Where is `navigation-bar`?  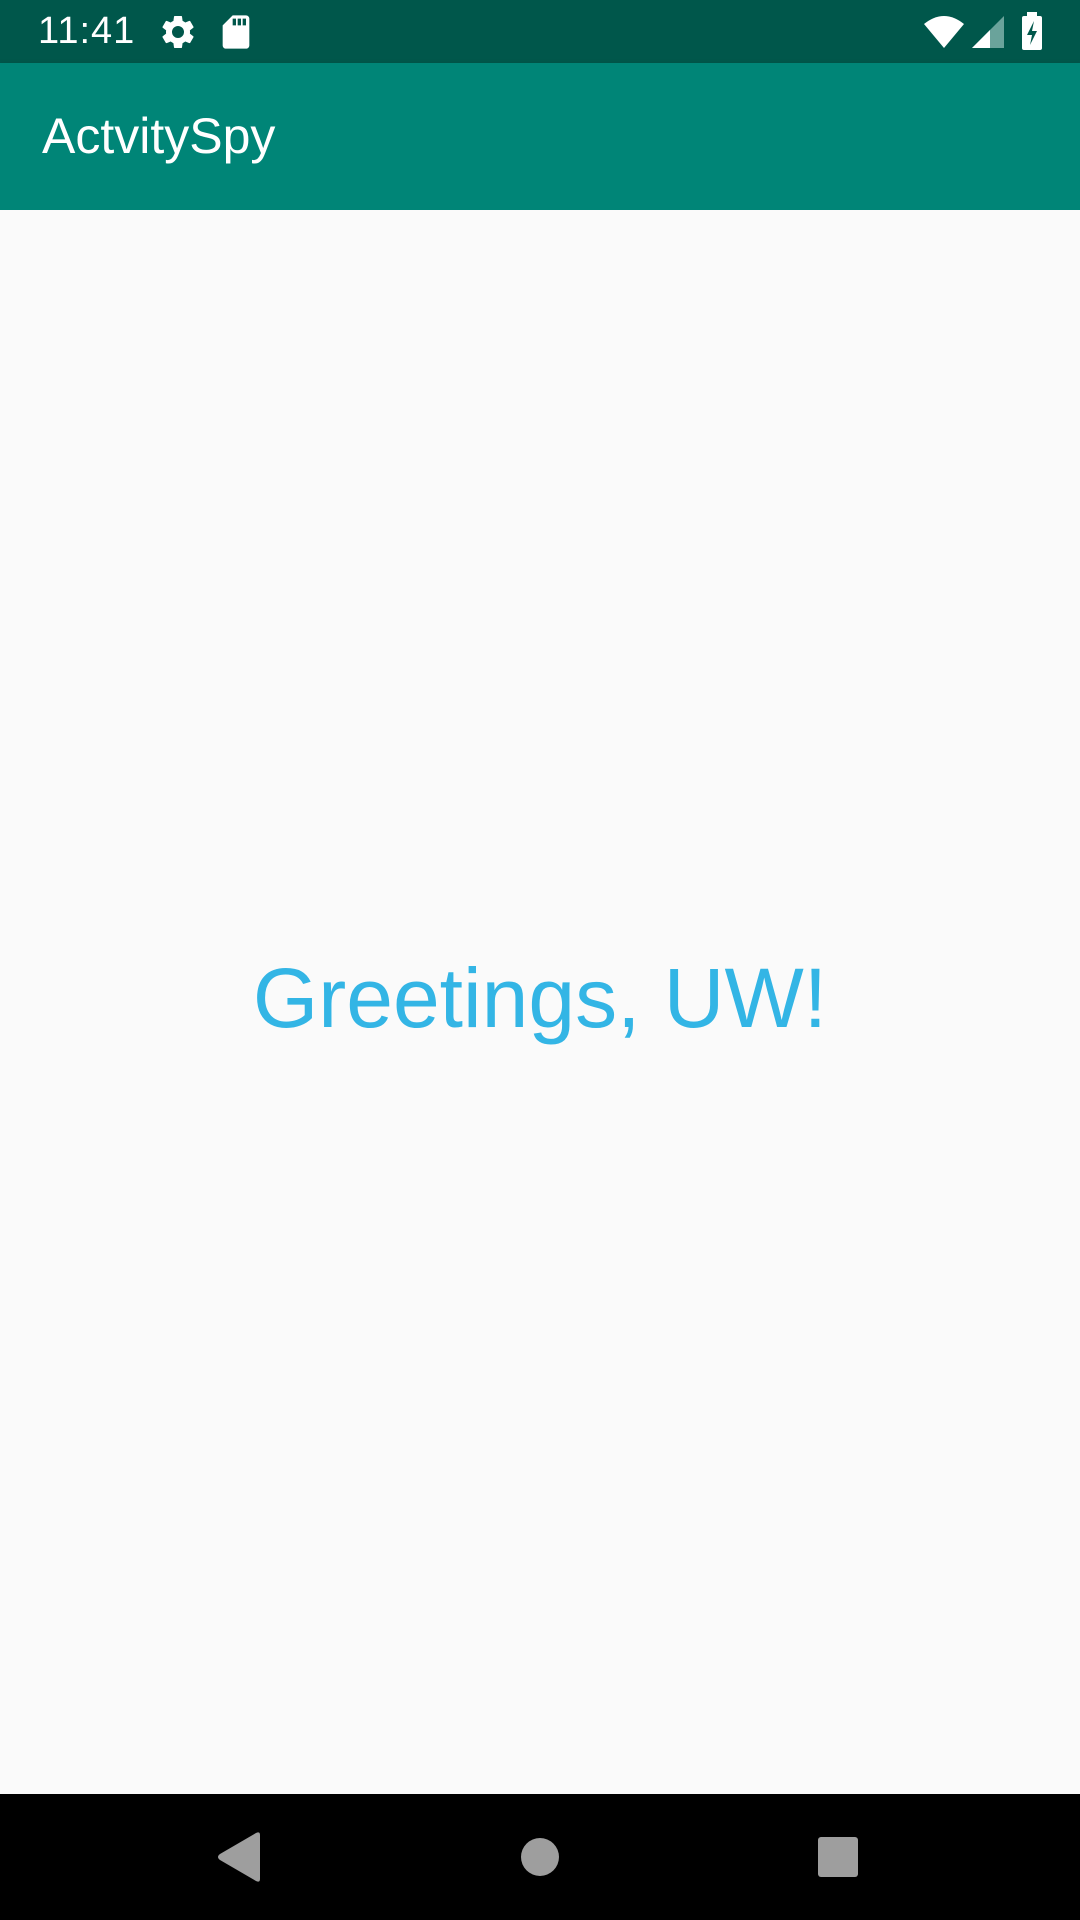 navigation-bar is located at coordinates (540, 1857).